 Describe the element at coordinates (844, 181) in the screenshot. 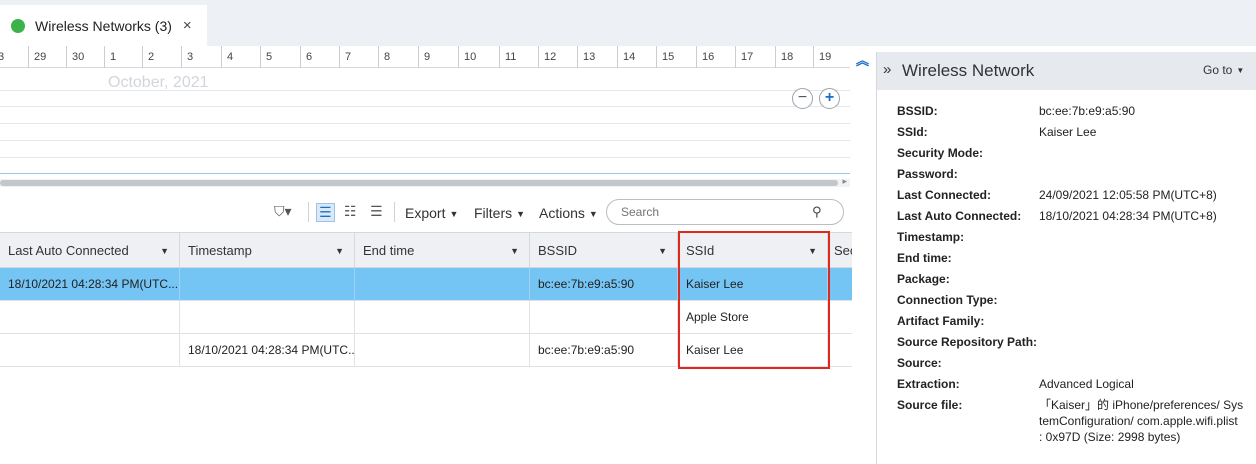

I see `scroll-right-icon: ▸` at that location.